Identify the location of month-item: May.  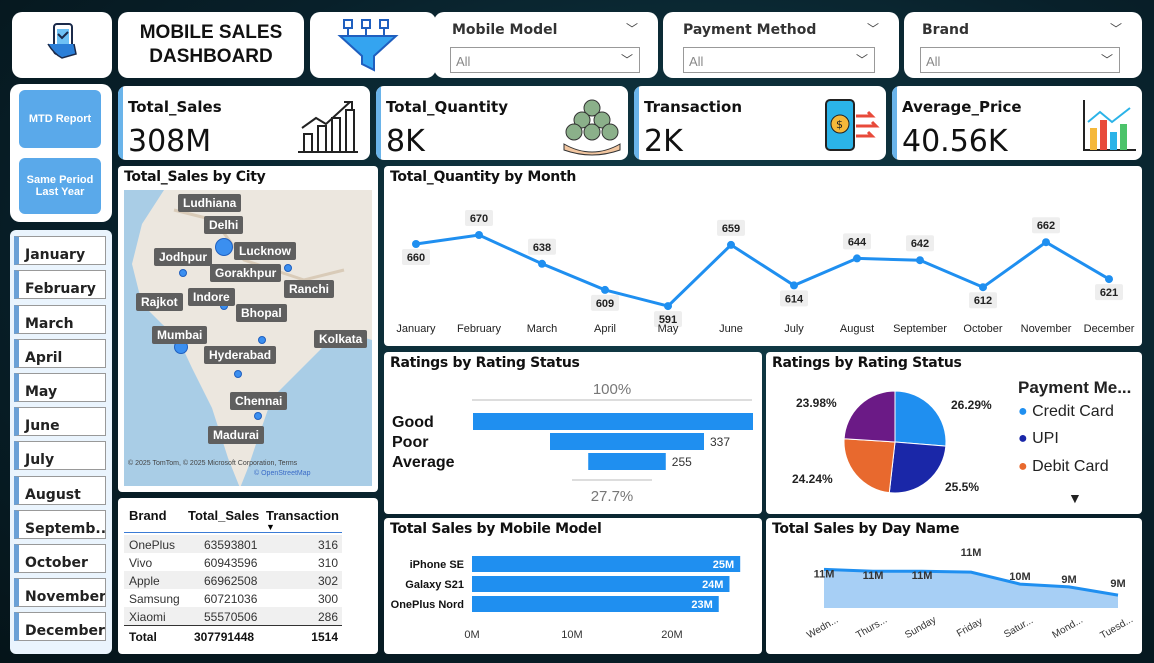
(60, 387).